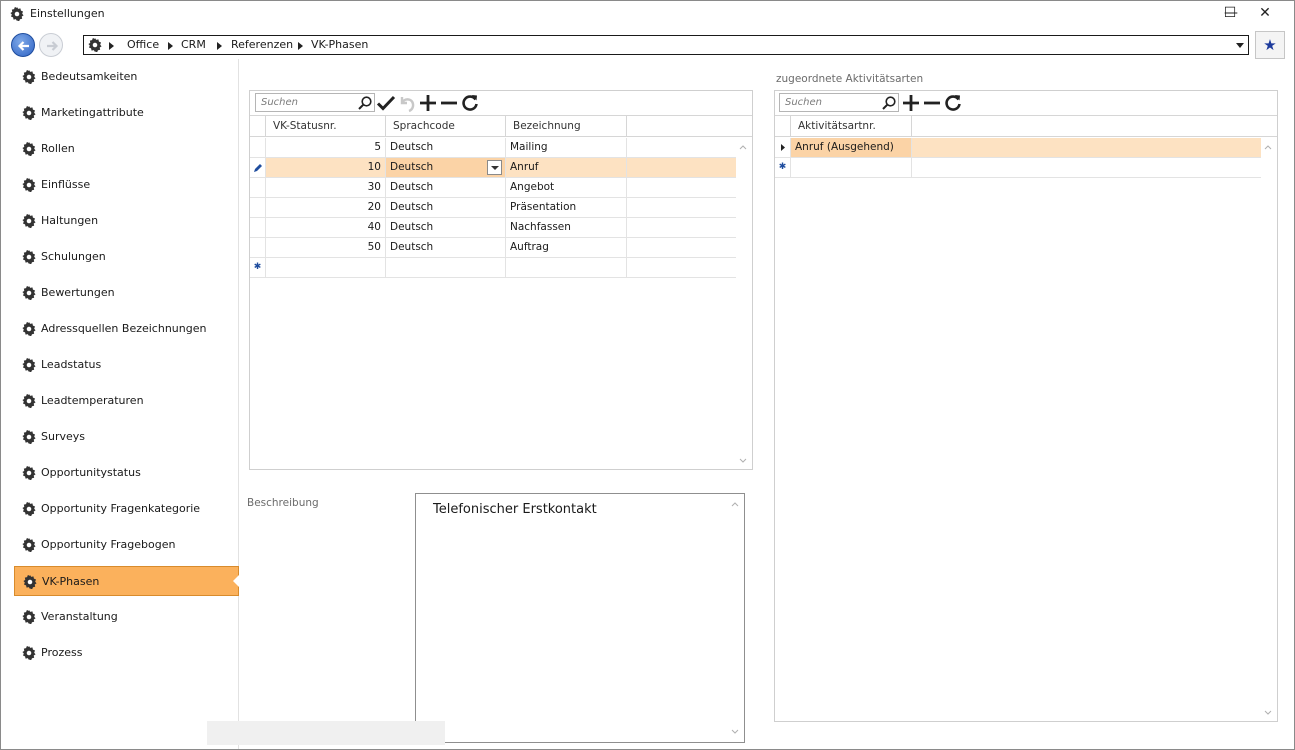 This screenshot has height=750, width=1295. Describe the element at coordinates (736, 618) in the screenshot. I see `description-scrollbar` at that location.